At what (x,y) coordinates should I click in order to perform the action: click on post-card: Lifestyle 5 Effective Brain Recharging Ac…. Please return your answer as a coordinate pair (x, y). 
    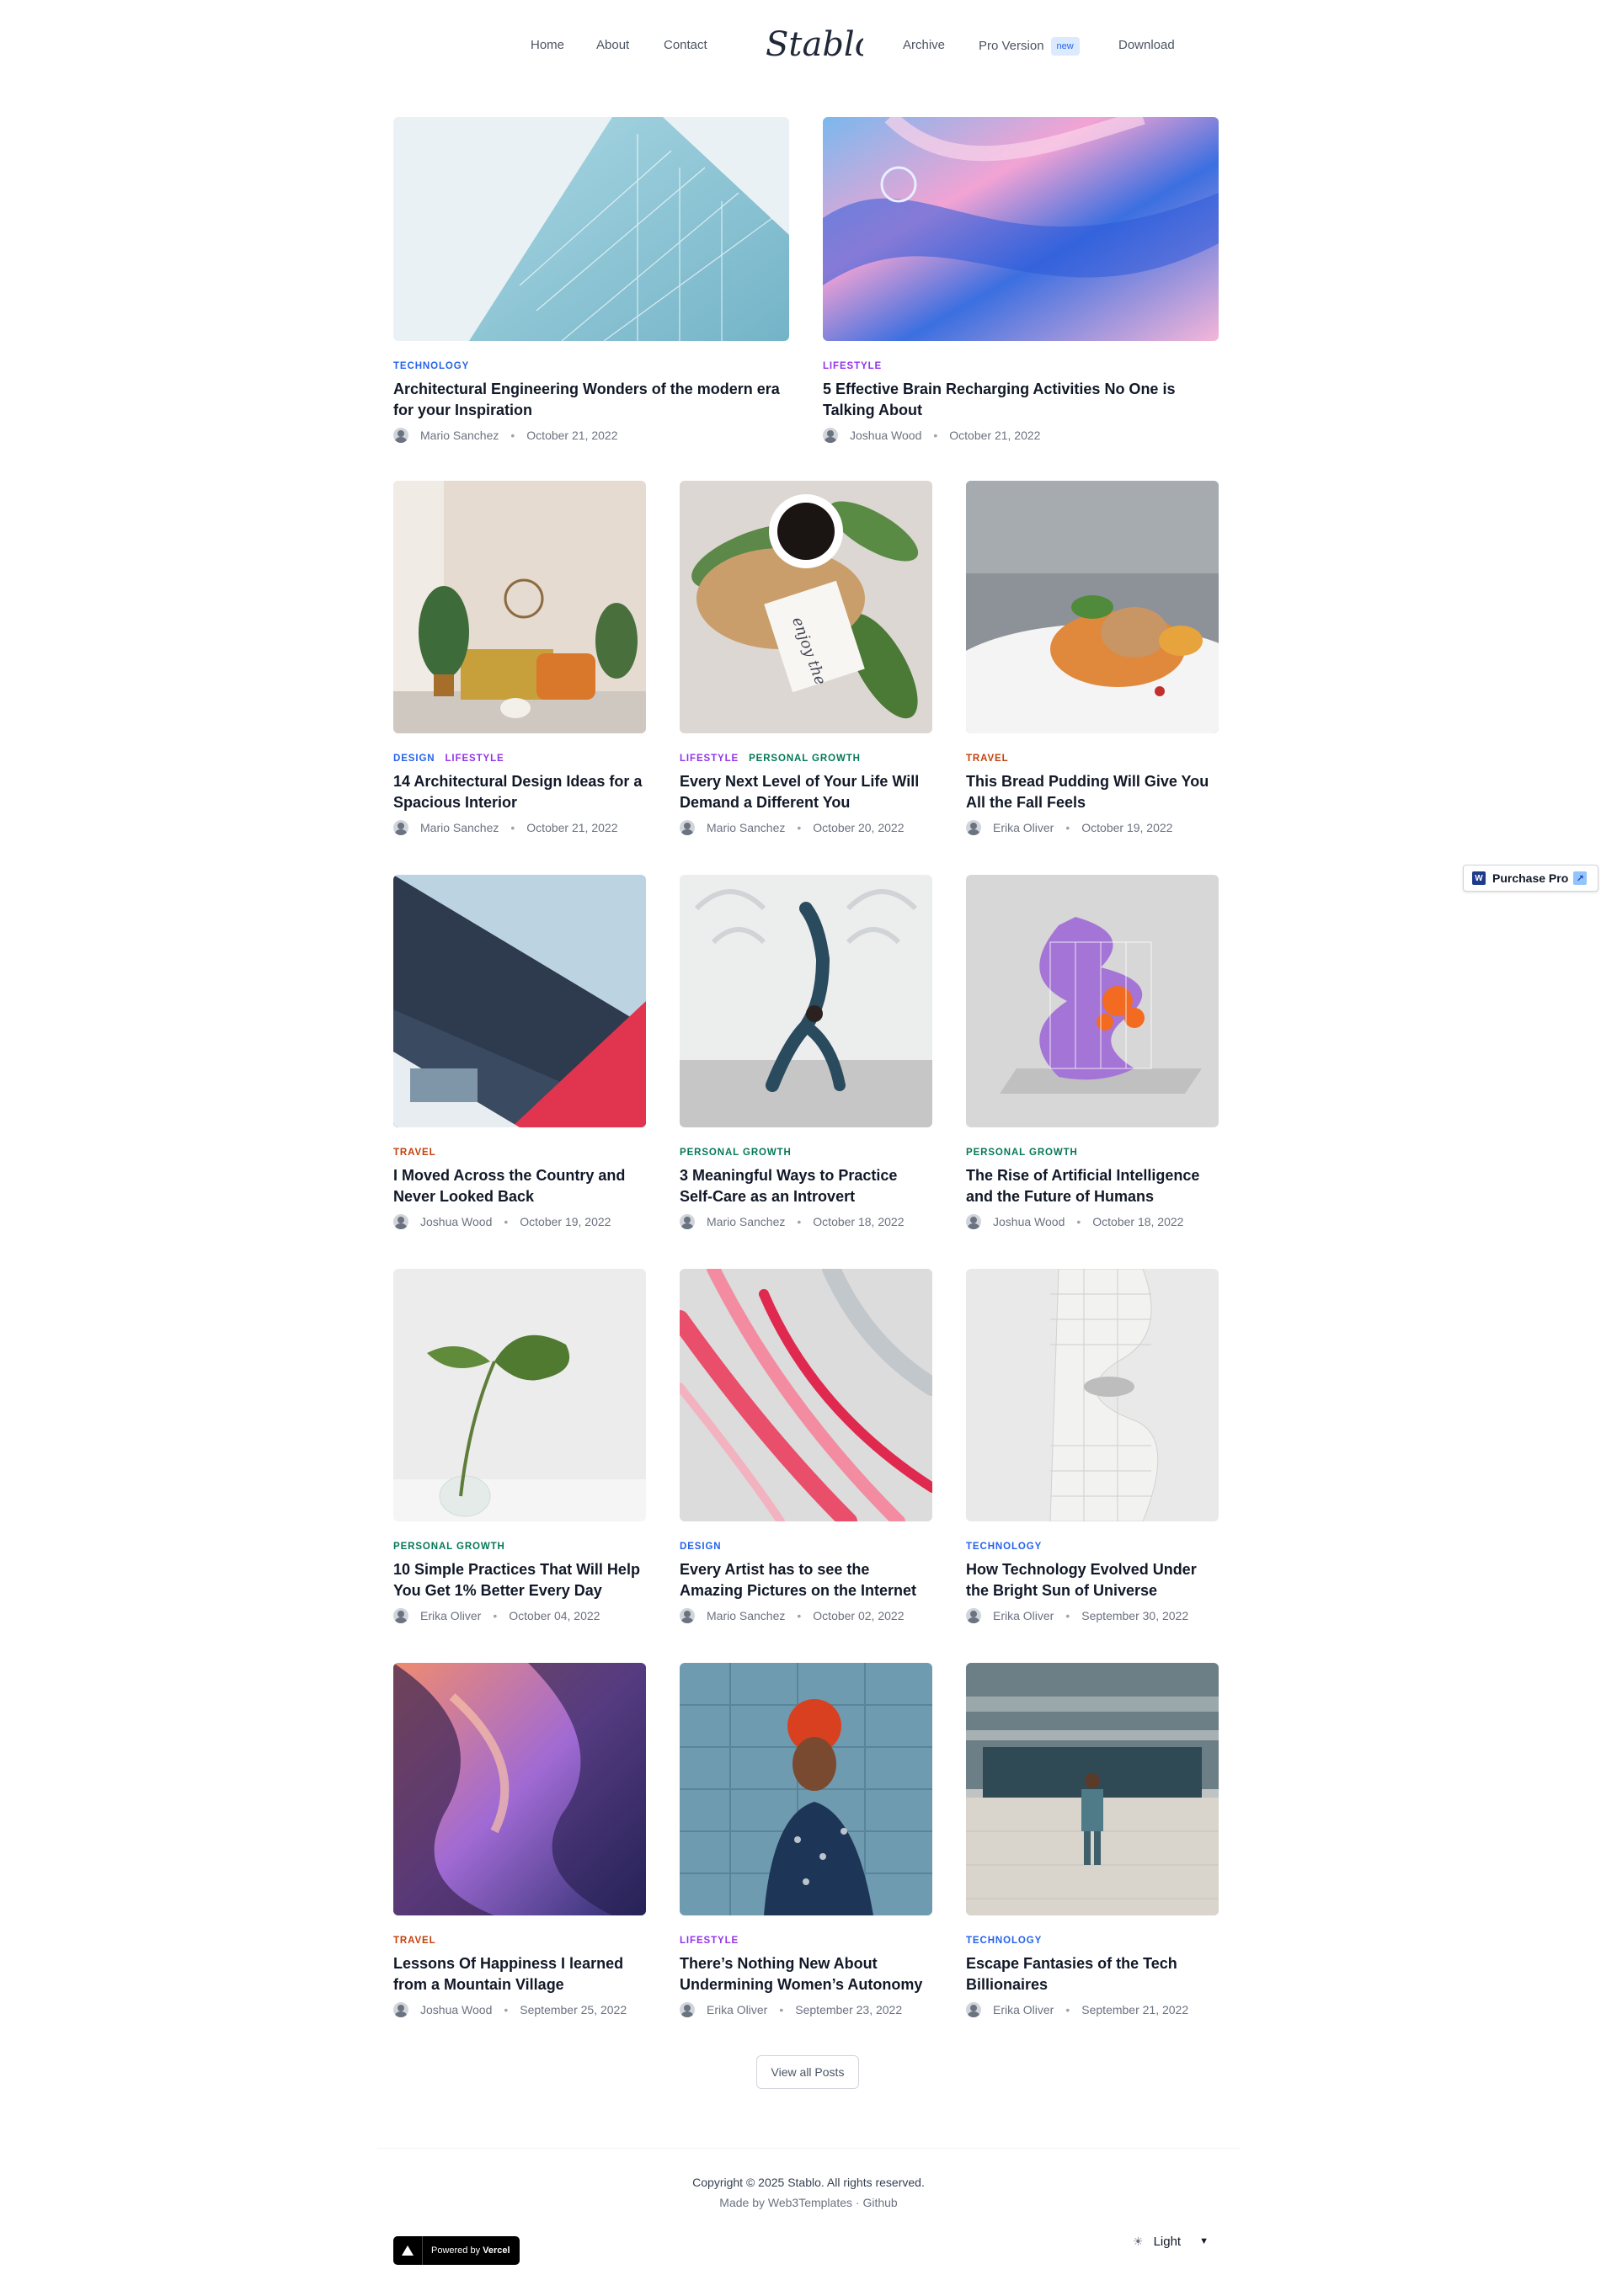
    Looking at the image, I should click on (1021, 283).